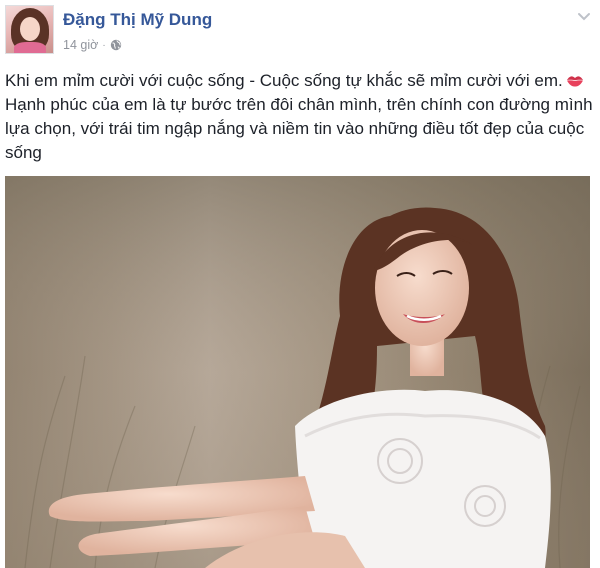 This screenshot has width=600, height=568. What do you see at coordinates (137, 20) in the screenshot?
I see `author-name: Đặng Thị Mỹ Dung` at bounding box center [137, 20].